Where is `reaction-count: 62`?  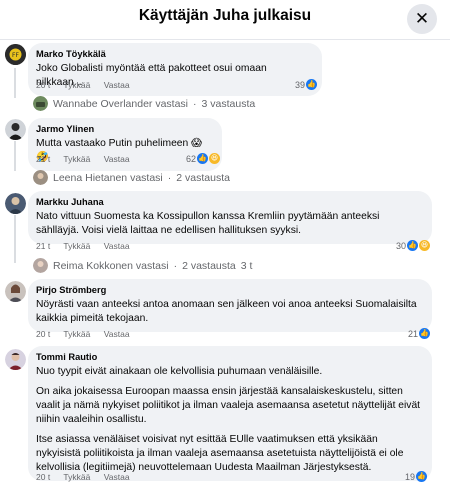 reaction-count: 62 is located at coordinates (191, 158).